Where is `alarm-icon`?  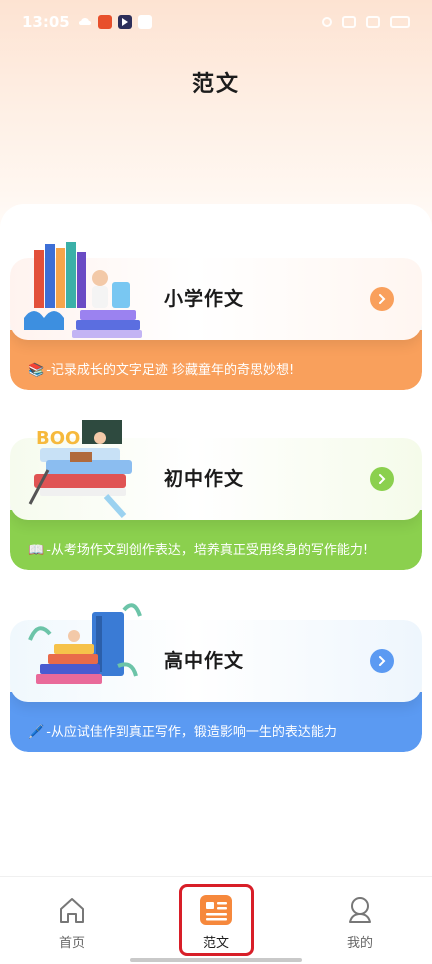 alarm-icon is located at coordinates (327, 22).